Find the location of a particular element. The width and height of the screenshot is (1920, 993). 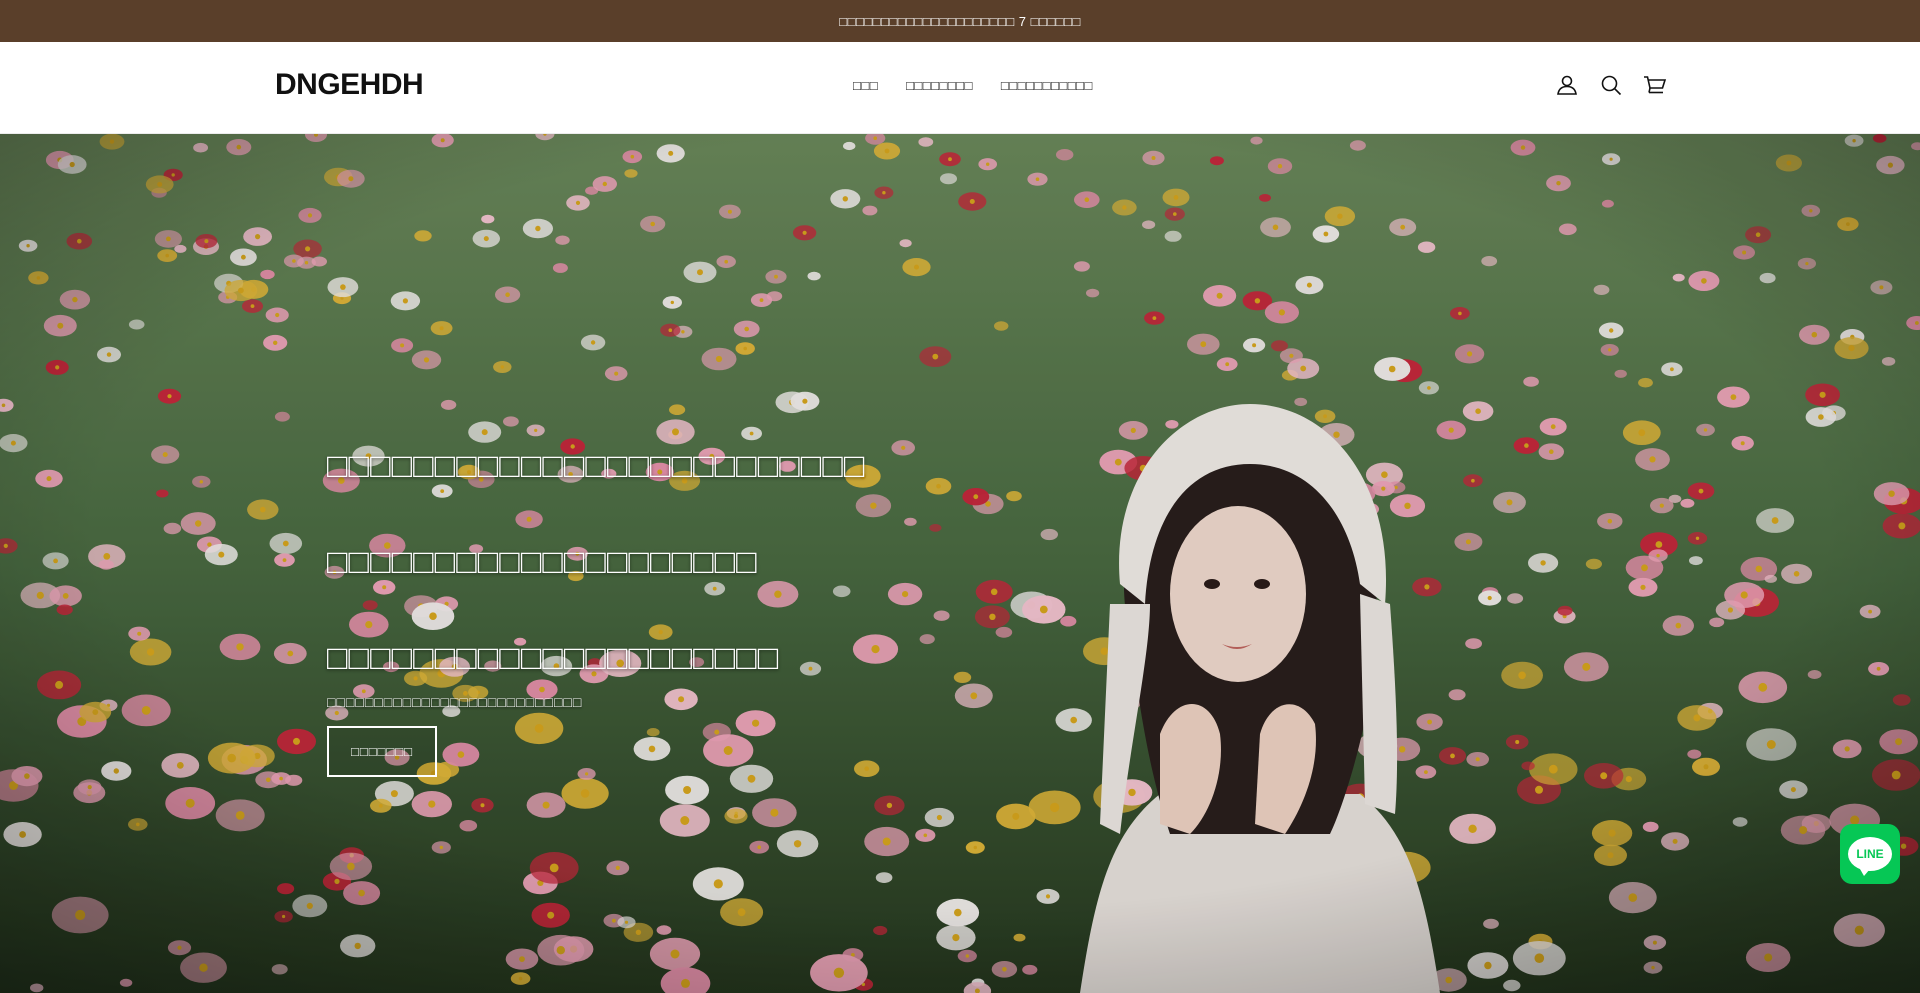

line-chat-button: LINE is located at coordinates (1870, 854).